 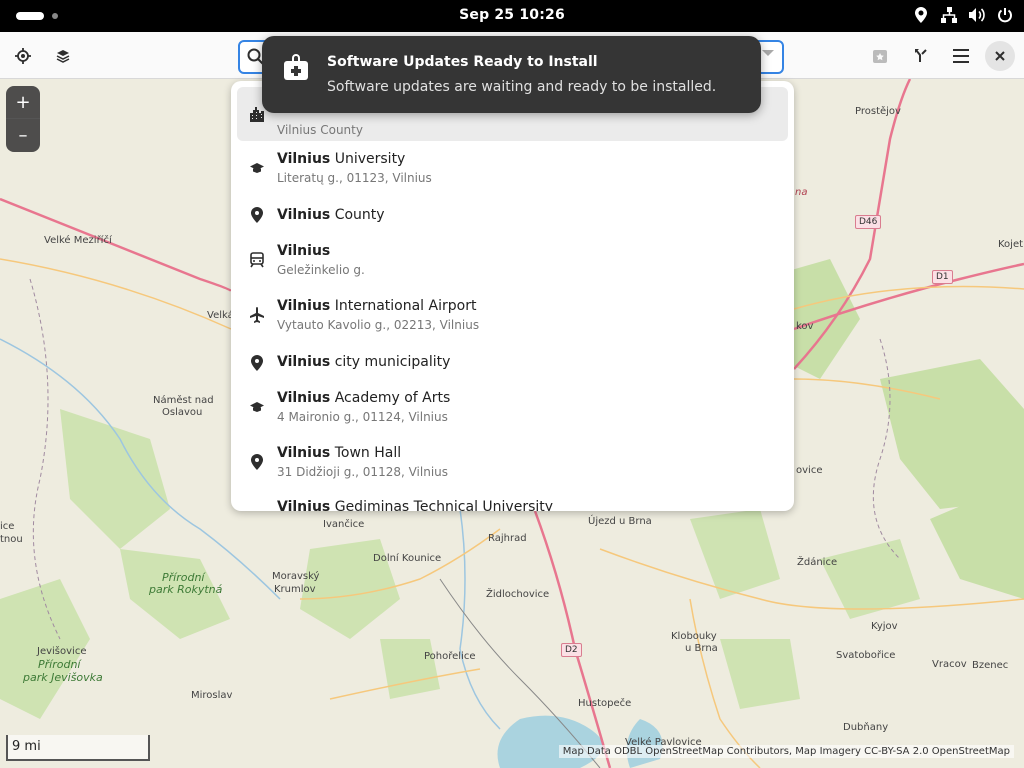 What do you see at coordinates (344, 524) in the screenshot?
I see `map-label: Ivančice` at bounding box center [344, 524].